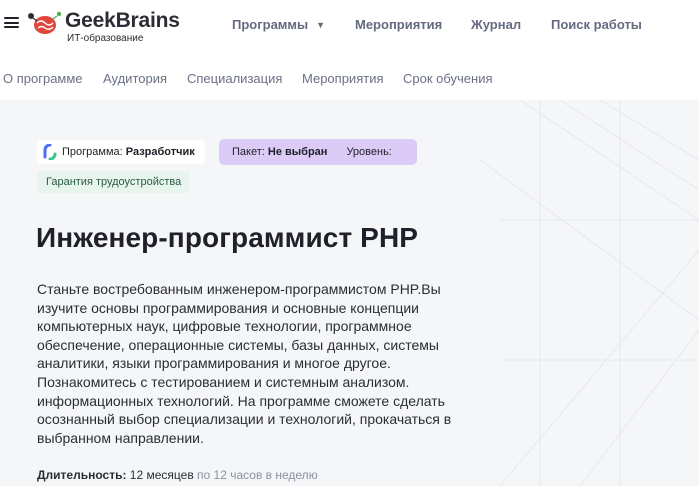 Image resolution: width=699 pixels, height=486 pixels. I want to click on program-tag-value: Разработчик, so click(160, 152).